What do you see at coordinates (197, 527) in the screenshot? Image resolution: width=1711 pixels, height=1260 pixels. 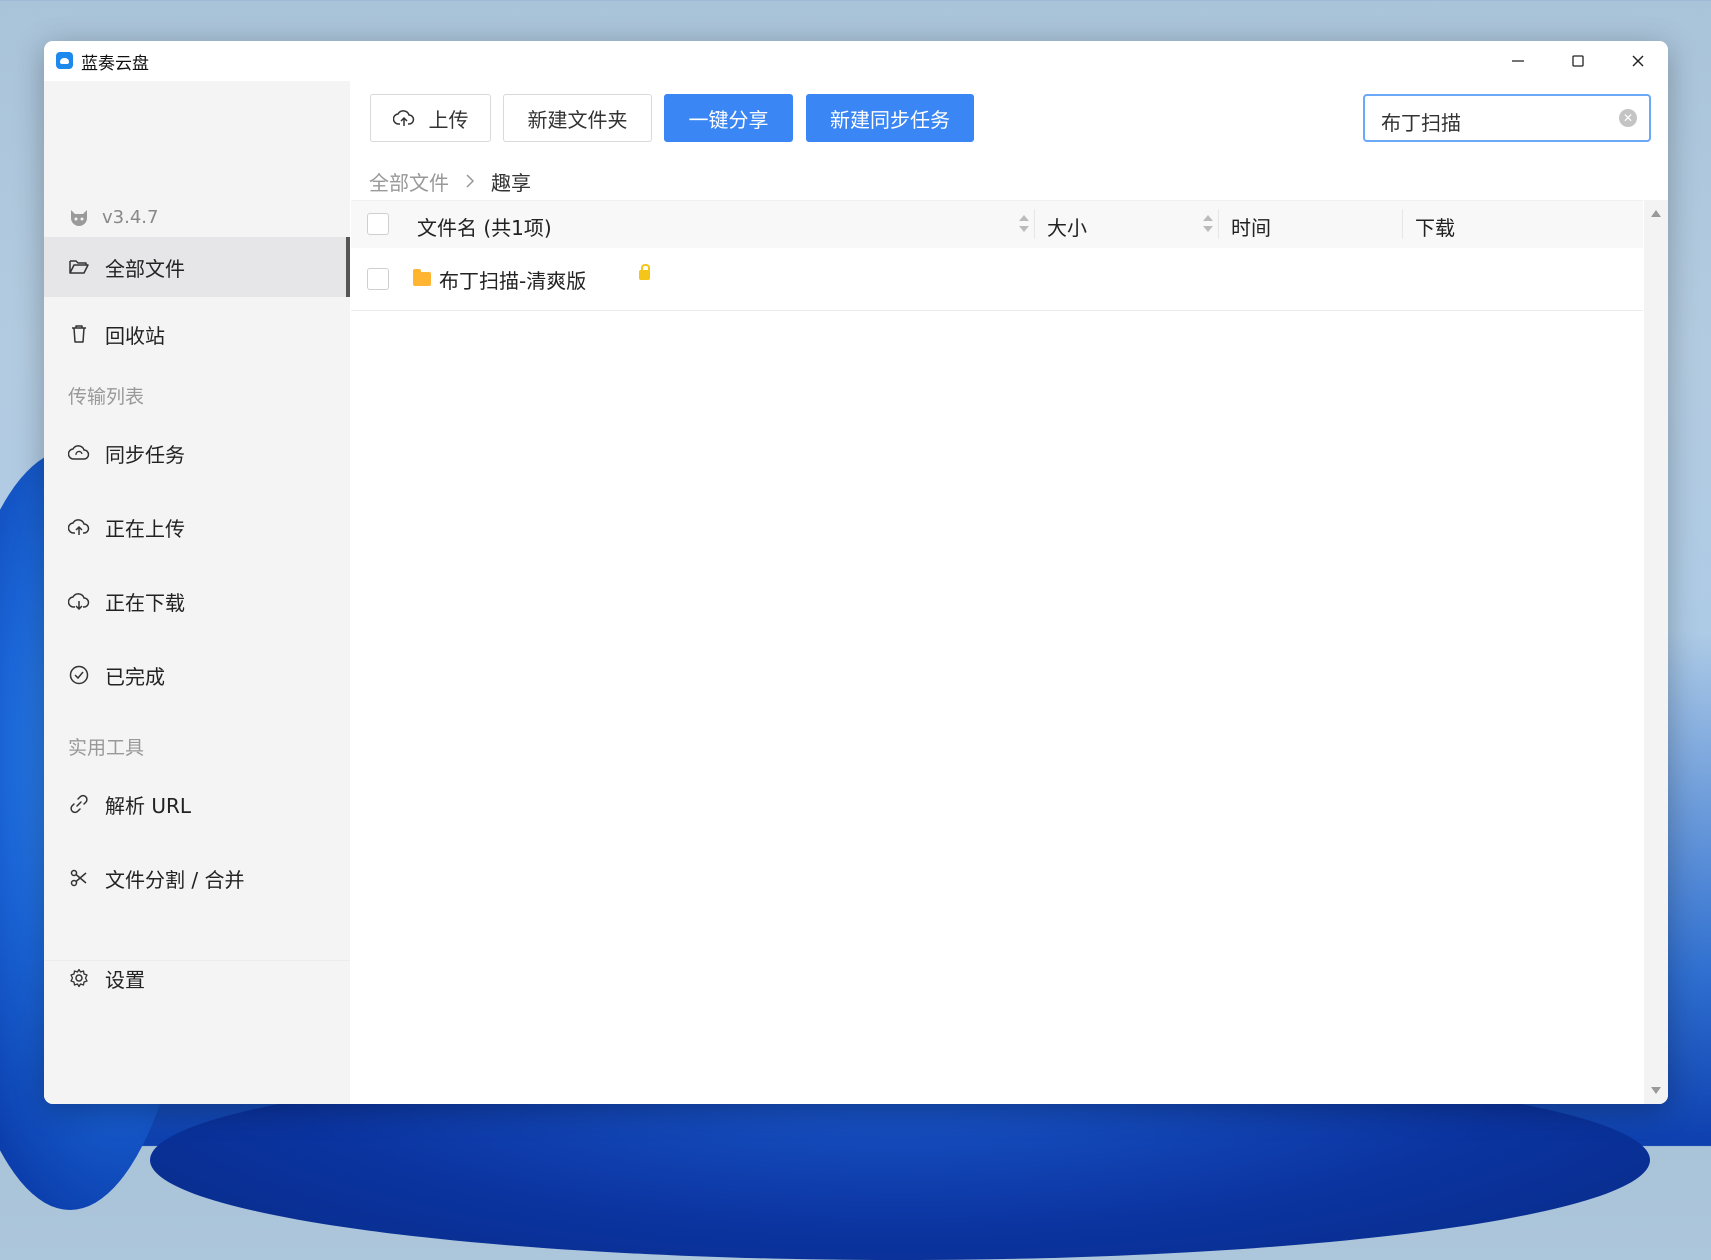 I see `sidebar-item-uploading: 正在上传` at bounding box center [197, 527].